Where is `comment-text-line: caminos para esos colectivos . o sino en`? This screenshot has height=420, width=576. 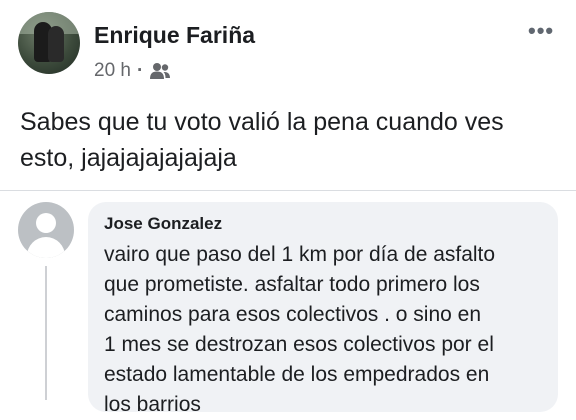
comment-text-line: caminos para esos colectivos . o sino en is located at coordinates (293, 314).